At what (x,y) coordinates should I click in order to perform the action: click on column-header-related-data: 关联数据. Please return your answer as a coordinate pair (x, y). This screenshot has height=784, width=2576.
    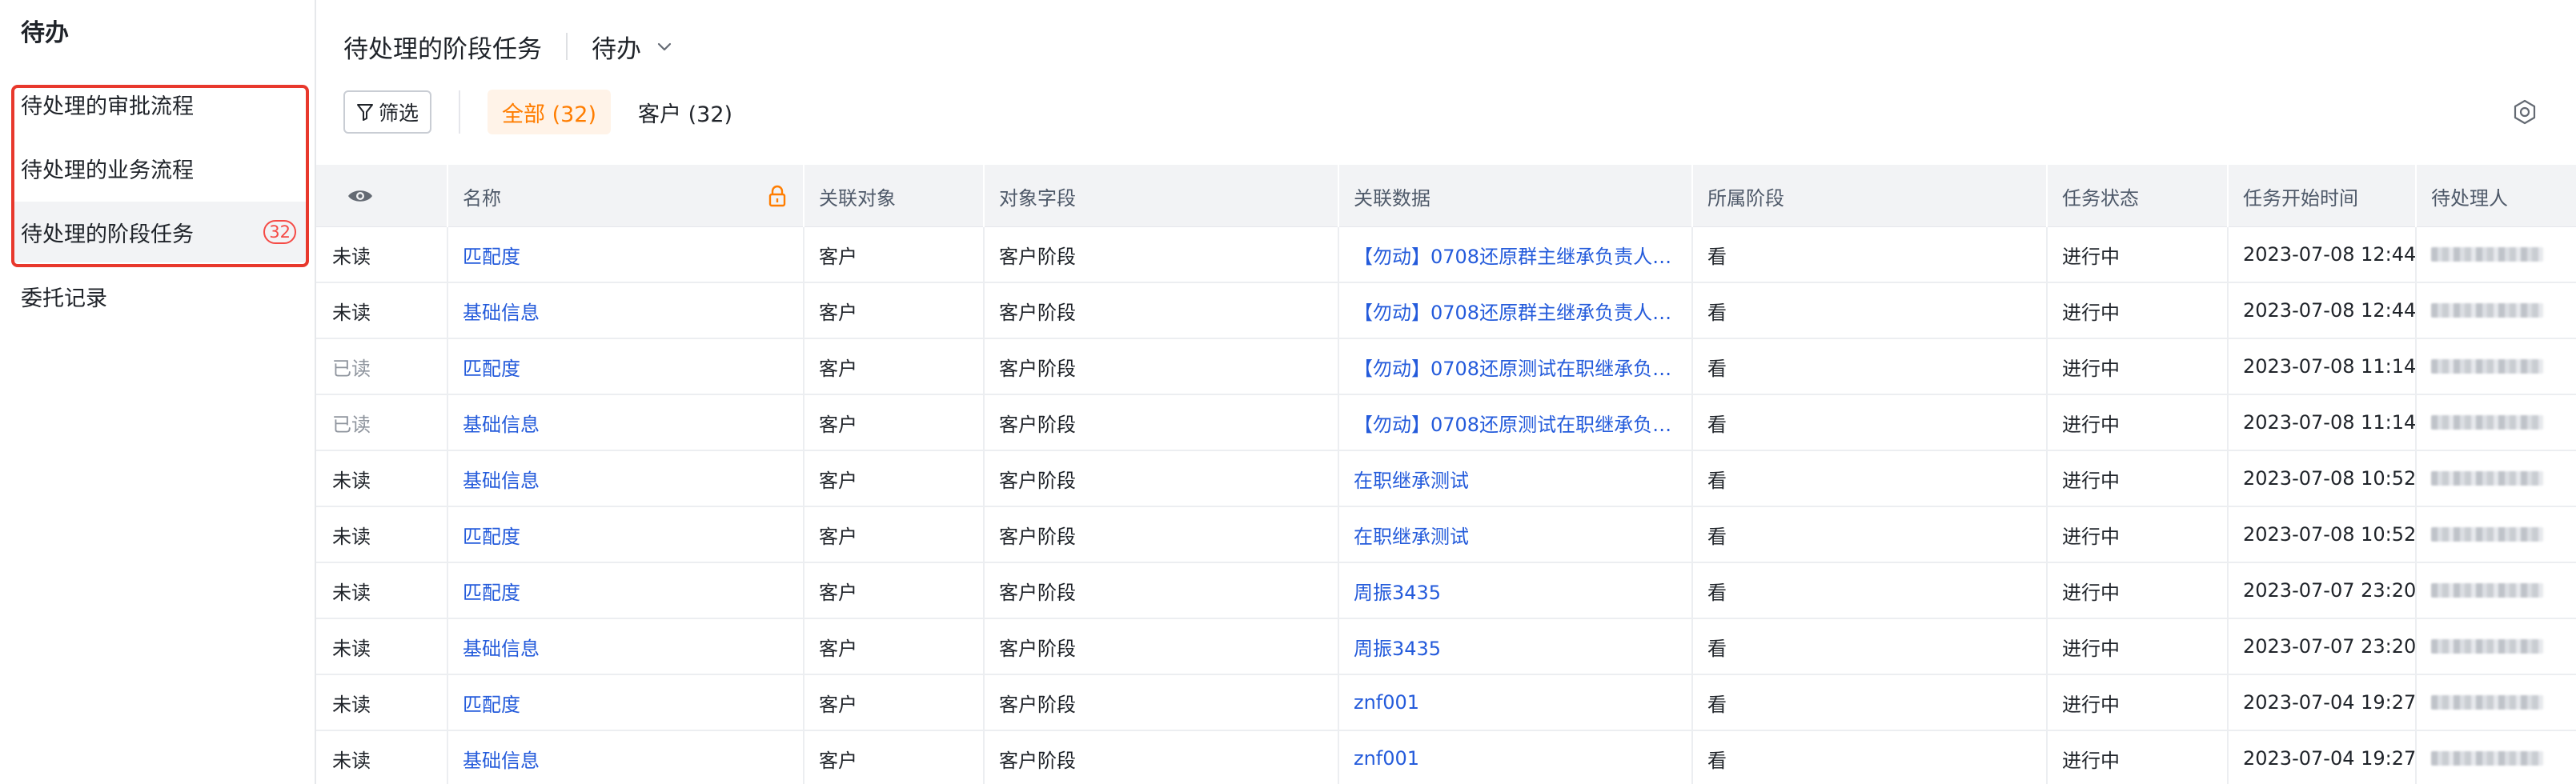
    Looking at the image, I should click on (1516, 196).